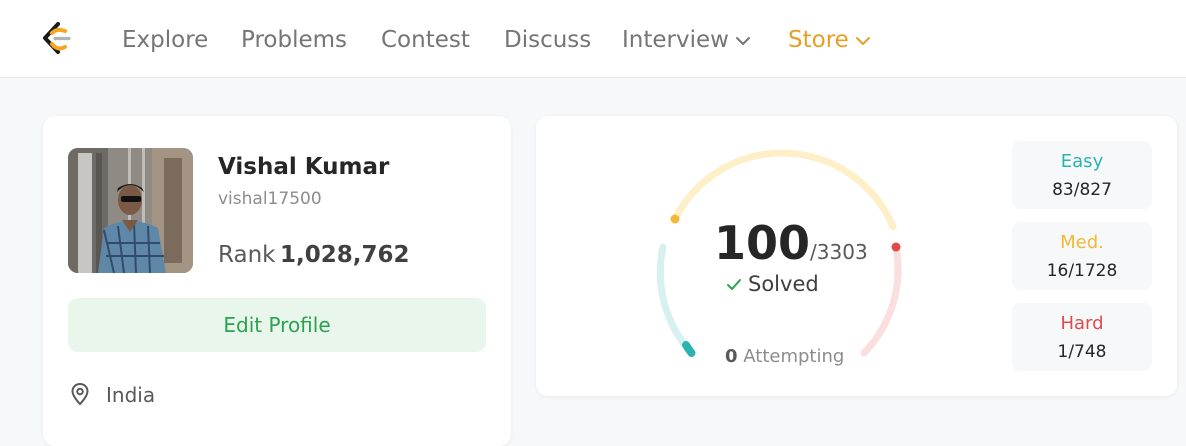 This screenshot has height=446, width=1186. What do you see at coordinates (131, 395) in the screenshot?
I see `location-text: India` at bounding box center [131, 395].